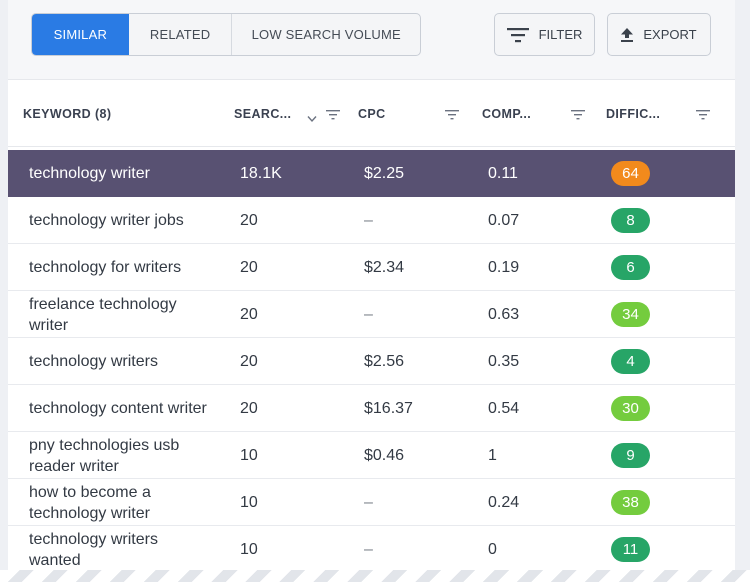  I want to click on keyword-cell: technology for writers, so click(119, 267).